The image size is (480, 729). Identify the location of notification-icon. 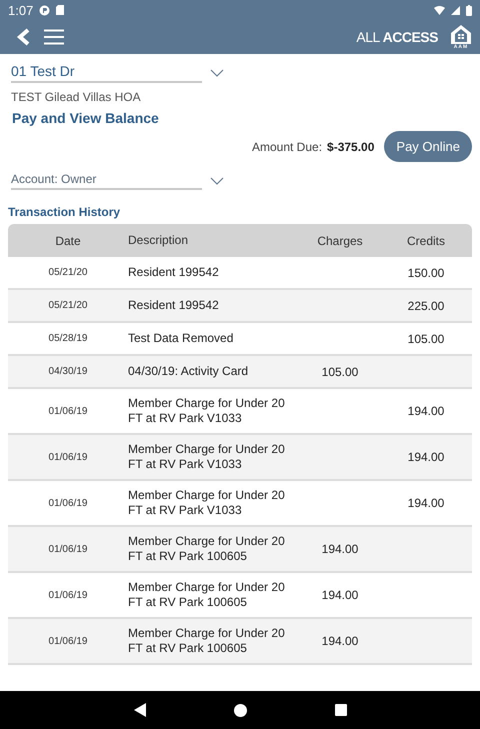
(44, 10).